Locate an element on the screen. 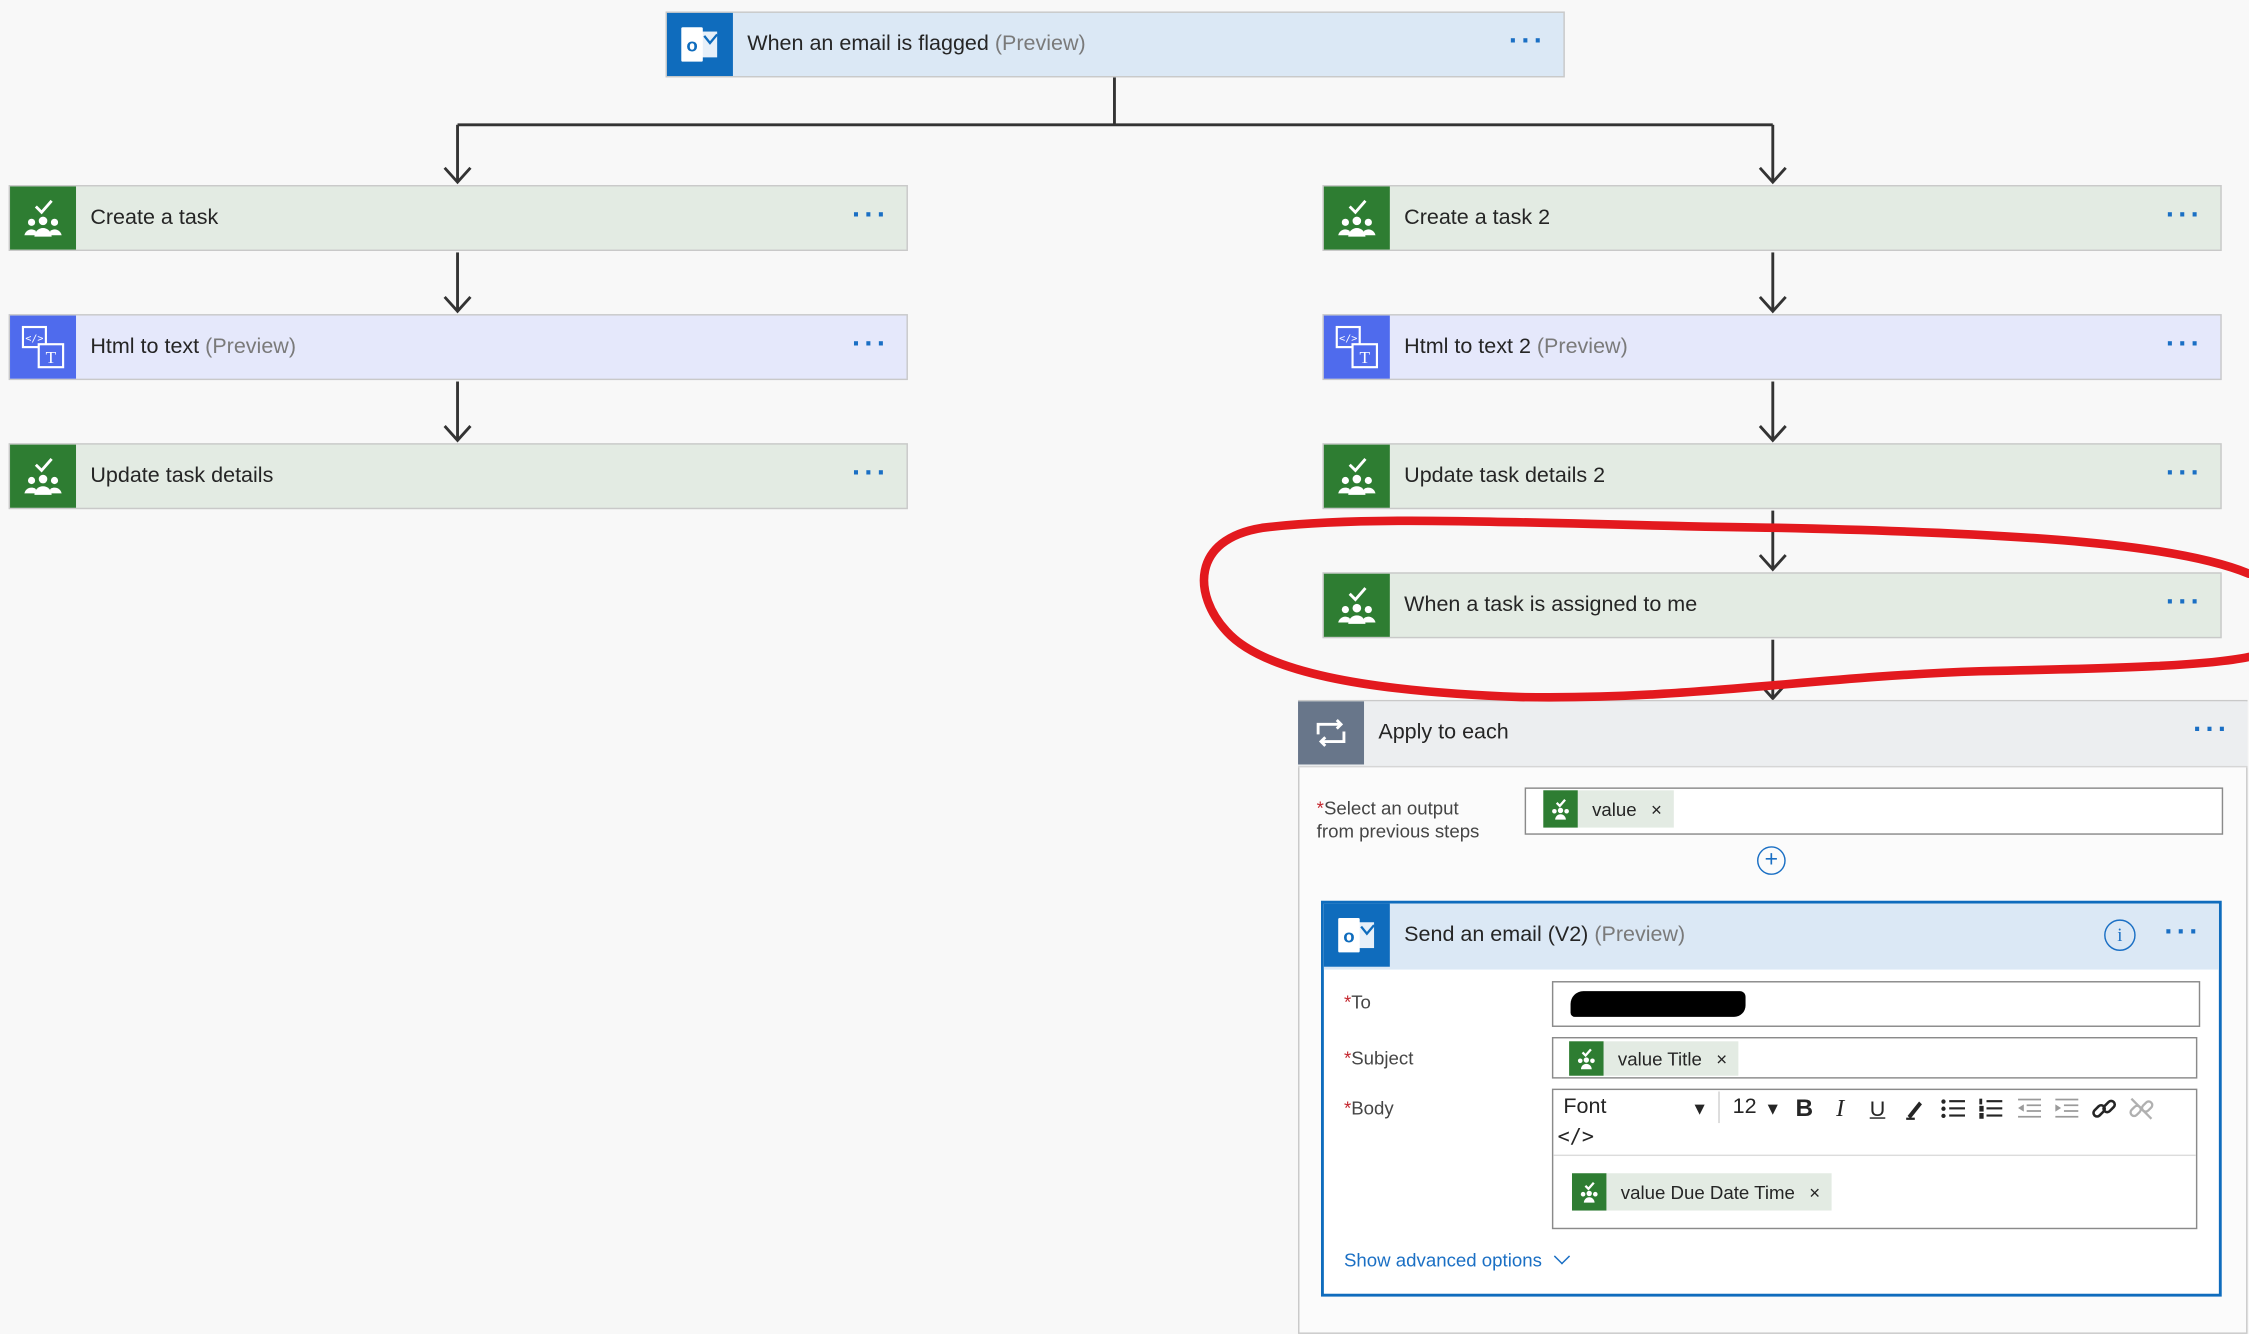 The image size is (2249, 1334). card-title: Html to text 2 is located at coordinates (1467, 346).